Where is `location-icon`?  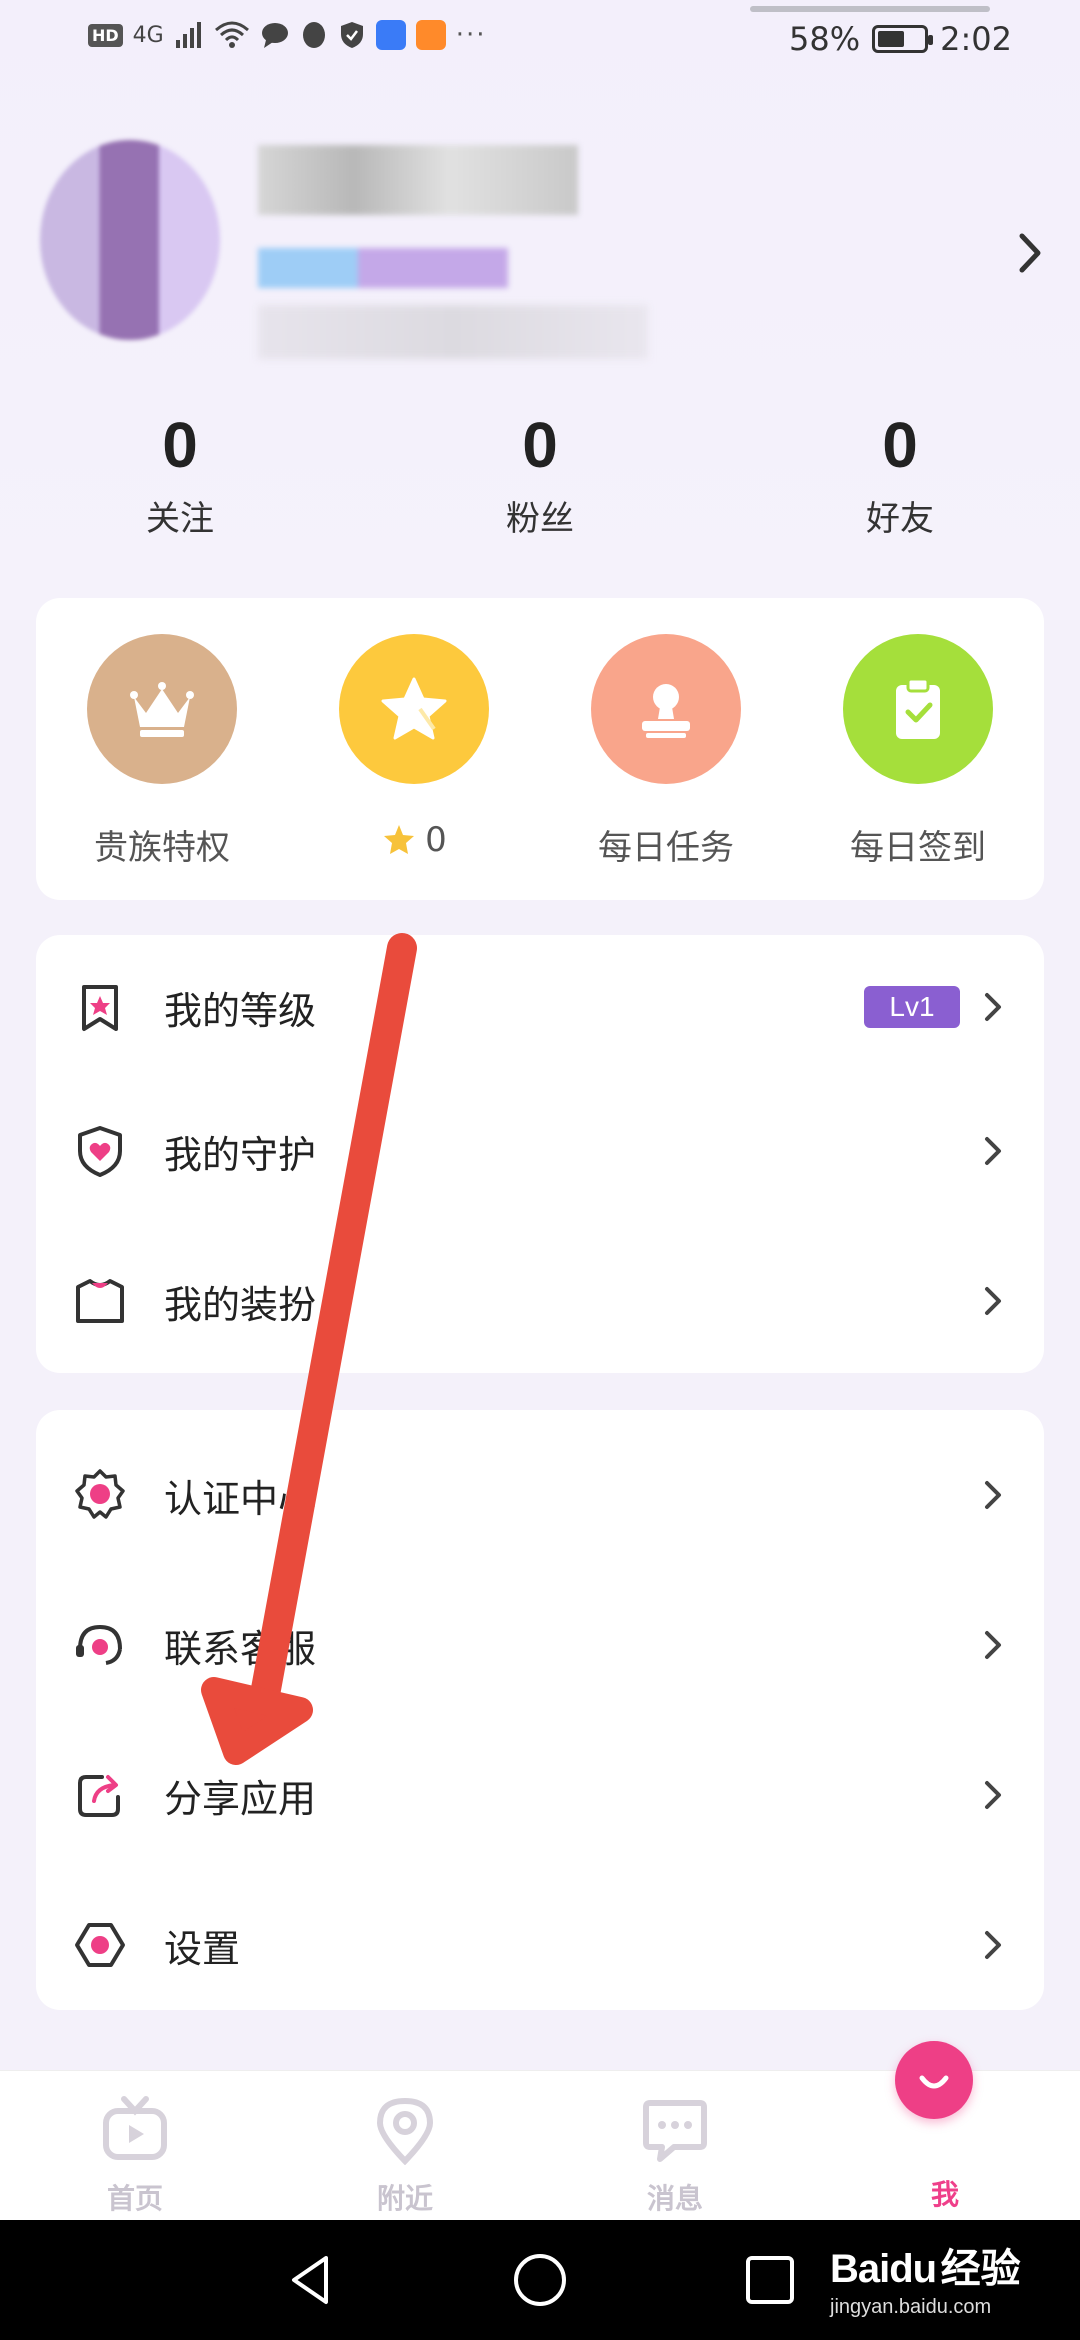
location-icon is located at coordinates (405, 2131).